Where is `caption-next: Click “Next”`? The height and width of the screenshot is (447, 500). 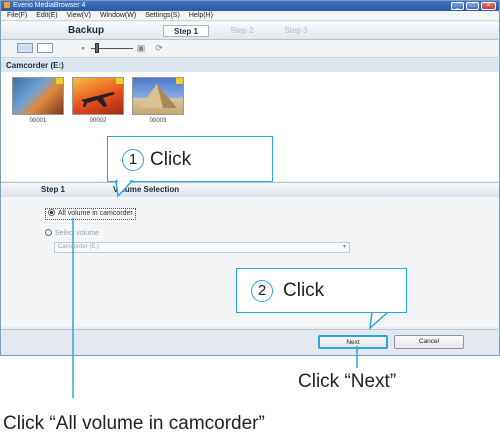
caption-next: Click “Next” is located at coordinates (347, 381).